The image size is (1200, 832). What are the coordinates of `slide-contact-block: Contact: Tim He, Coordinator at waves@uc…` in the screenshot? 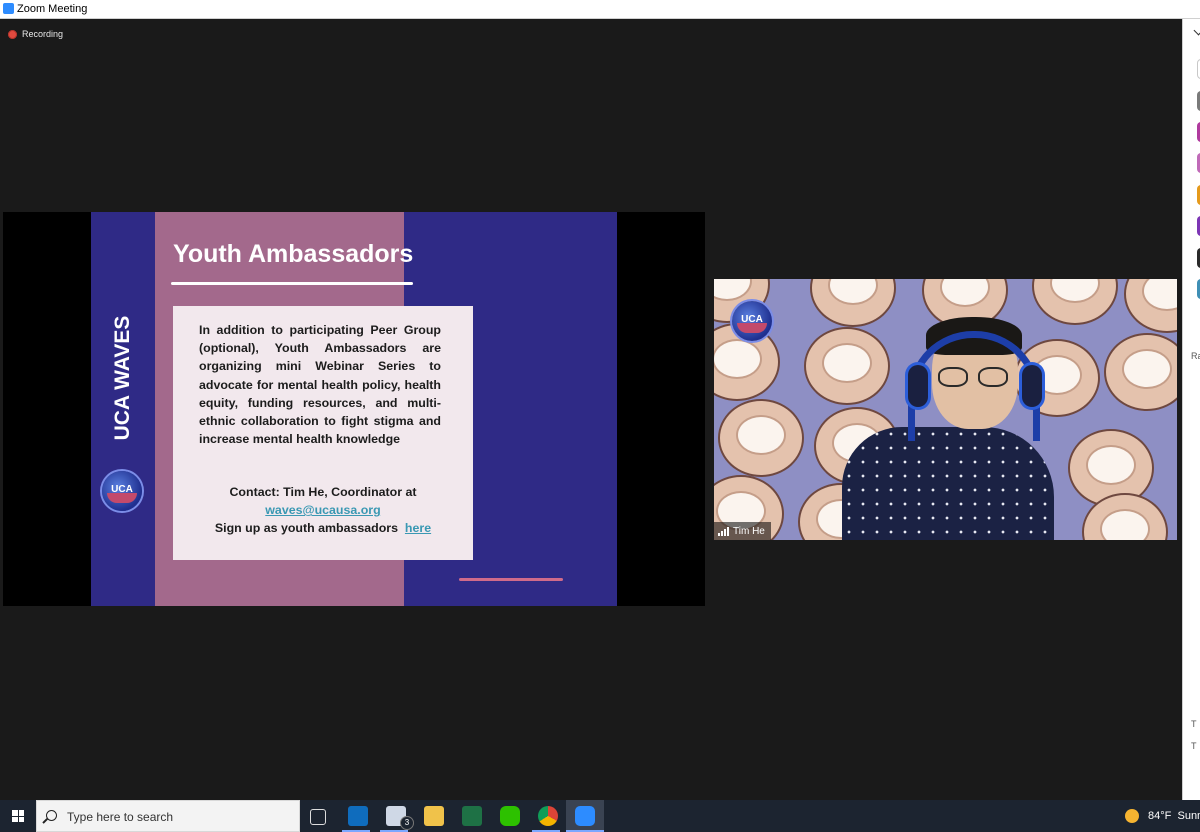 It's located at (323, 510).